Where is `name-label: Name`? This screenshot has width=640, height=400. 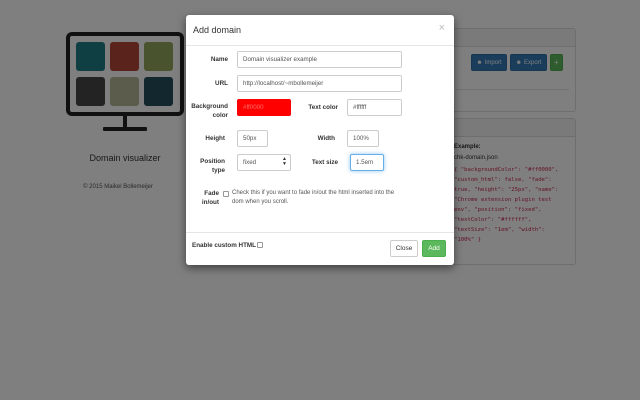 name-label: Name is located at coordinates (219, 59).